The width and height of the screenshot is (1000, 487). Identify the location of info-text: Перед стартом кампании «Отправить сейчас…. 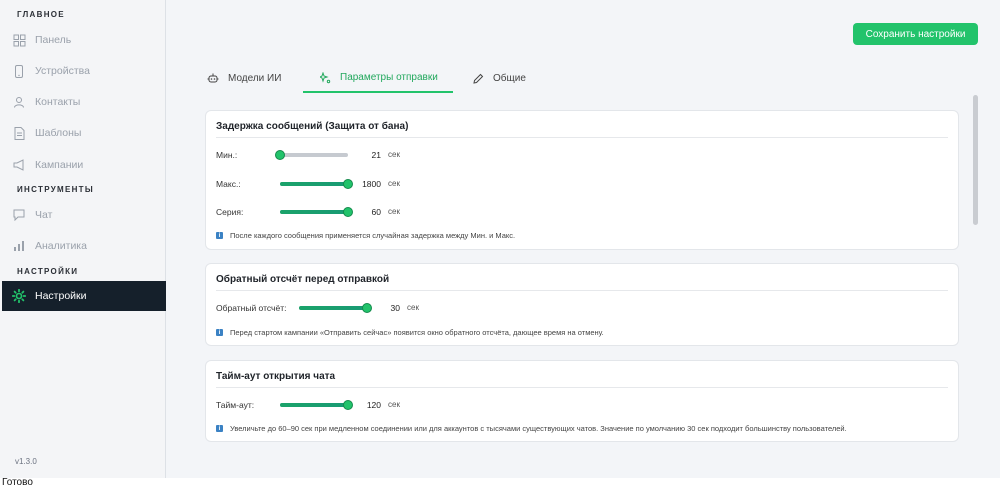
(417, 332).